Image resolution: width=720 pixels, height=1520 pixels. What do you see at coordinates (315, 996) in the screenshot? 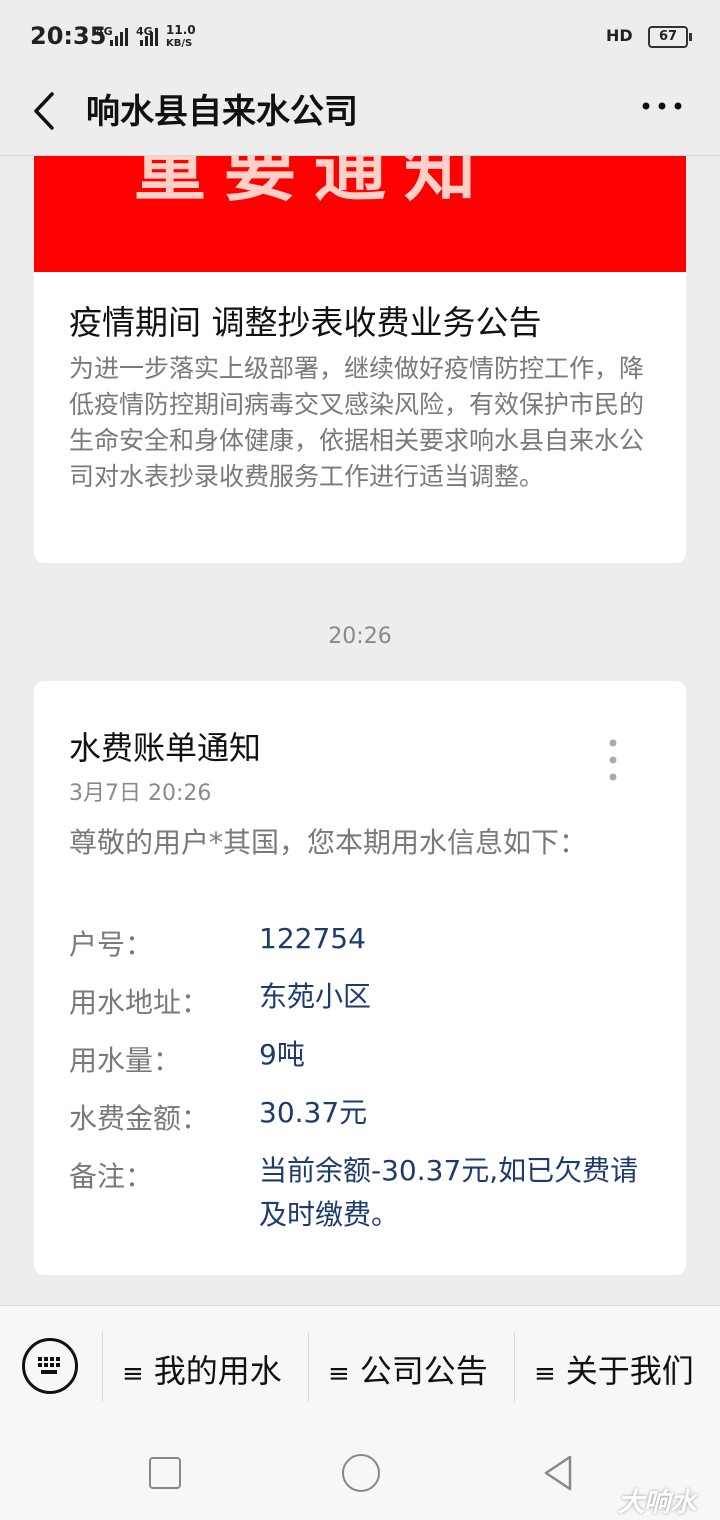
I see `bill-value: 东苑小区` at bounding box center [315, 996].